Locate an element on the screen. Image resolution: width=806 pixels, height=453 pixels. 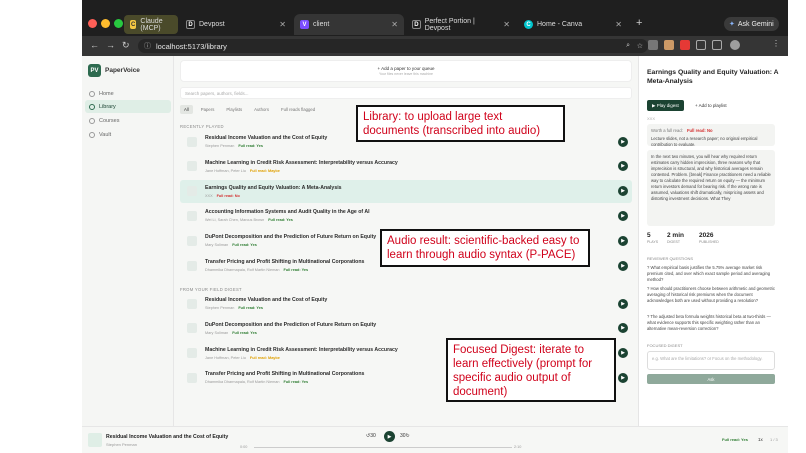
minimize-window-button is located at coordinates (105, 23).